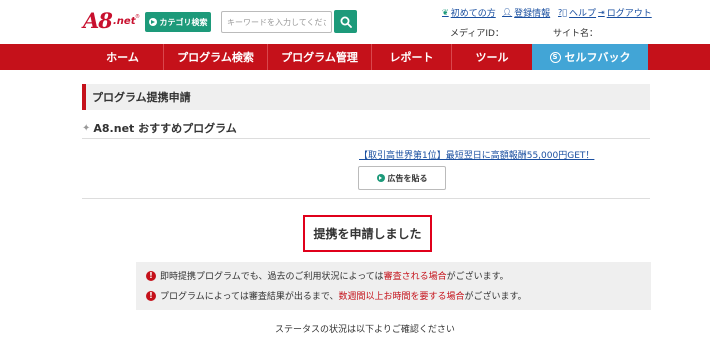 Image resolution: width=710 pixels, height=337 pixels. What do you see at coordinates (183, 22) in the screenshot?
I see `category-search-label: カテゴリ検索` at bounding box center [183, 22].